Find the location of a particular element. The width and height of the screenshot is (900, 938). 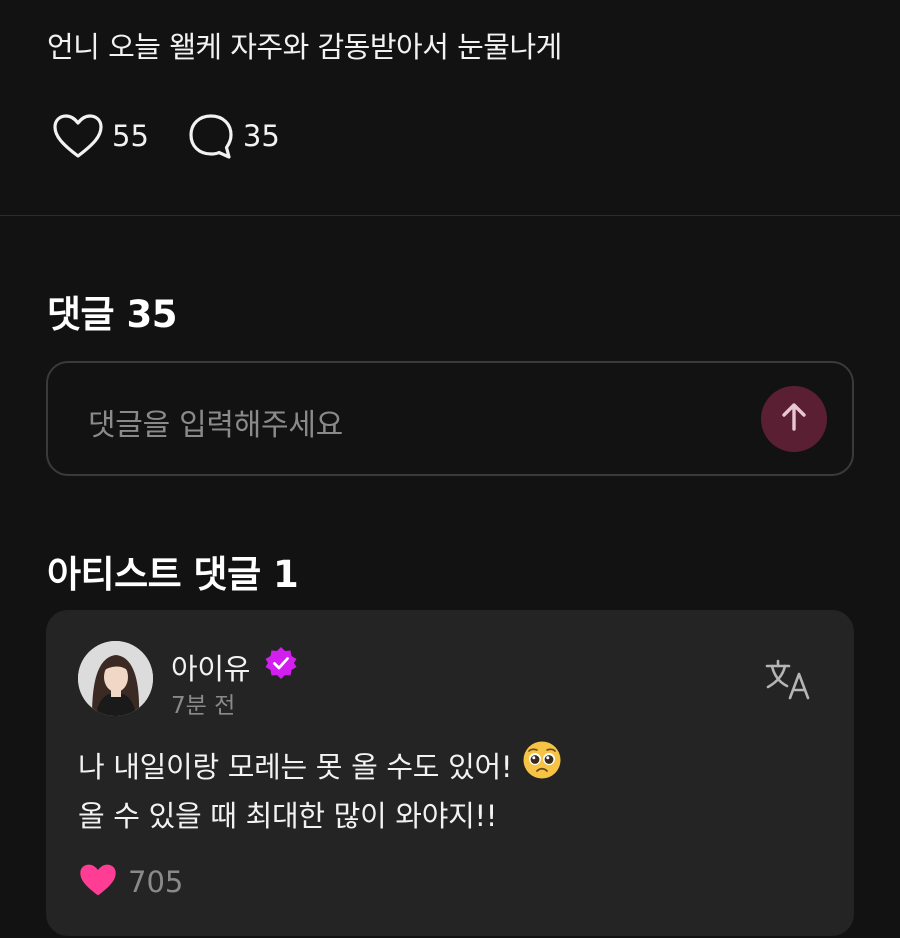

arrow-up-icon is located at coordinates (794, 419).